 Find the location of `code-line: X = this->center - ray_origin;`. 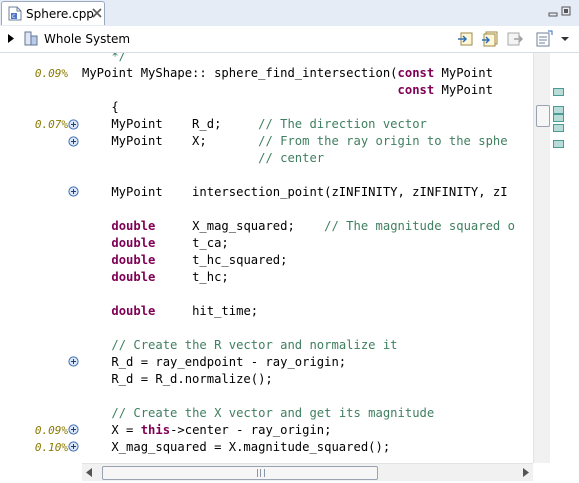

code-line: X = this->center - ray_origin; is located at coordinates (207, 430).